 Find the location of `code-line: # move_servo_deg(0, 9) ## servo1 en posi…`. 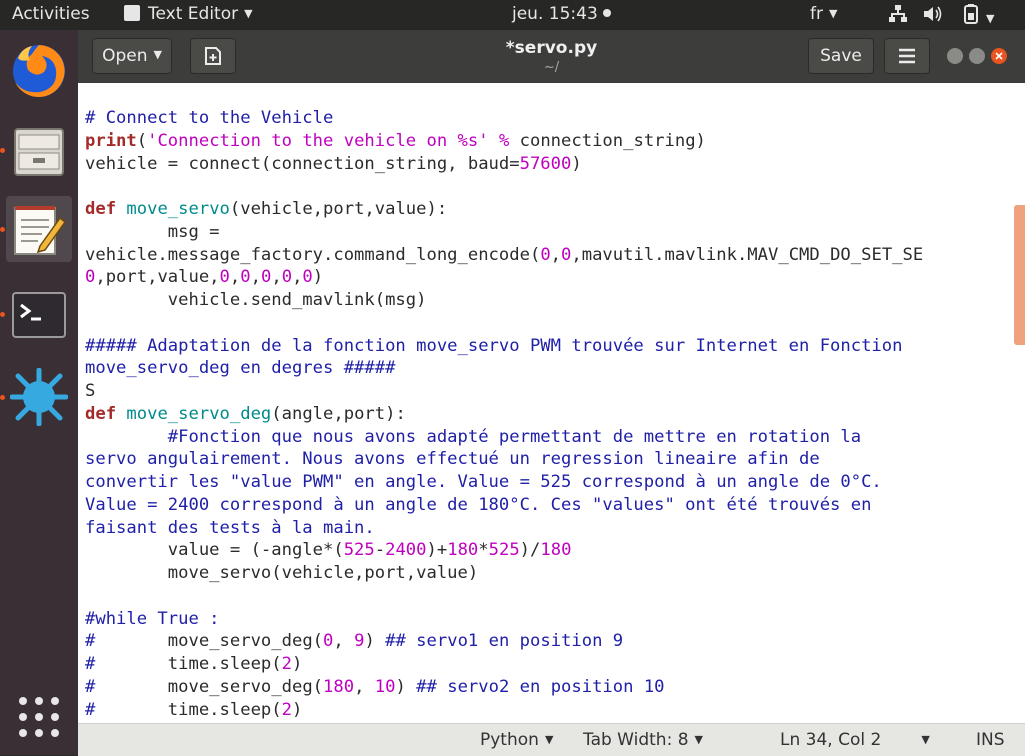

code-line: # move_servo_deg(0, 9) ## servo1 en posi… is located at coordinates (504, 641).